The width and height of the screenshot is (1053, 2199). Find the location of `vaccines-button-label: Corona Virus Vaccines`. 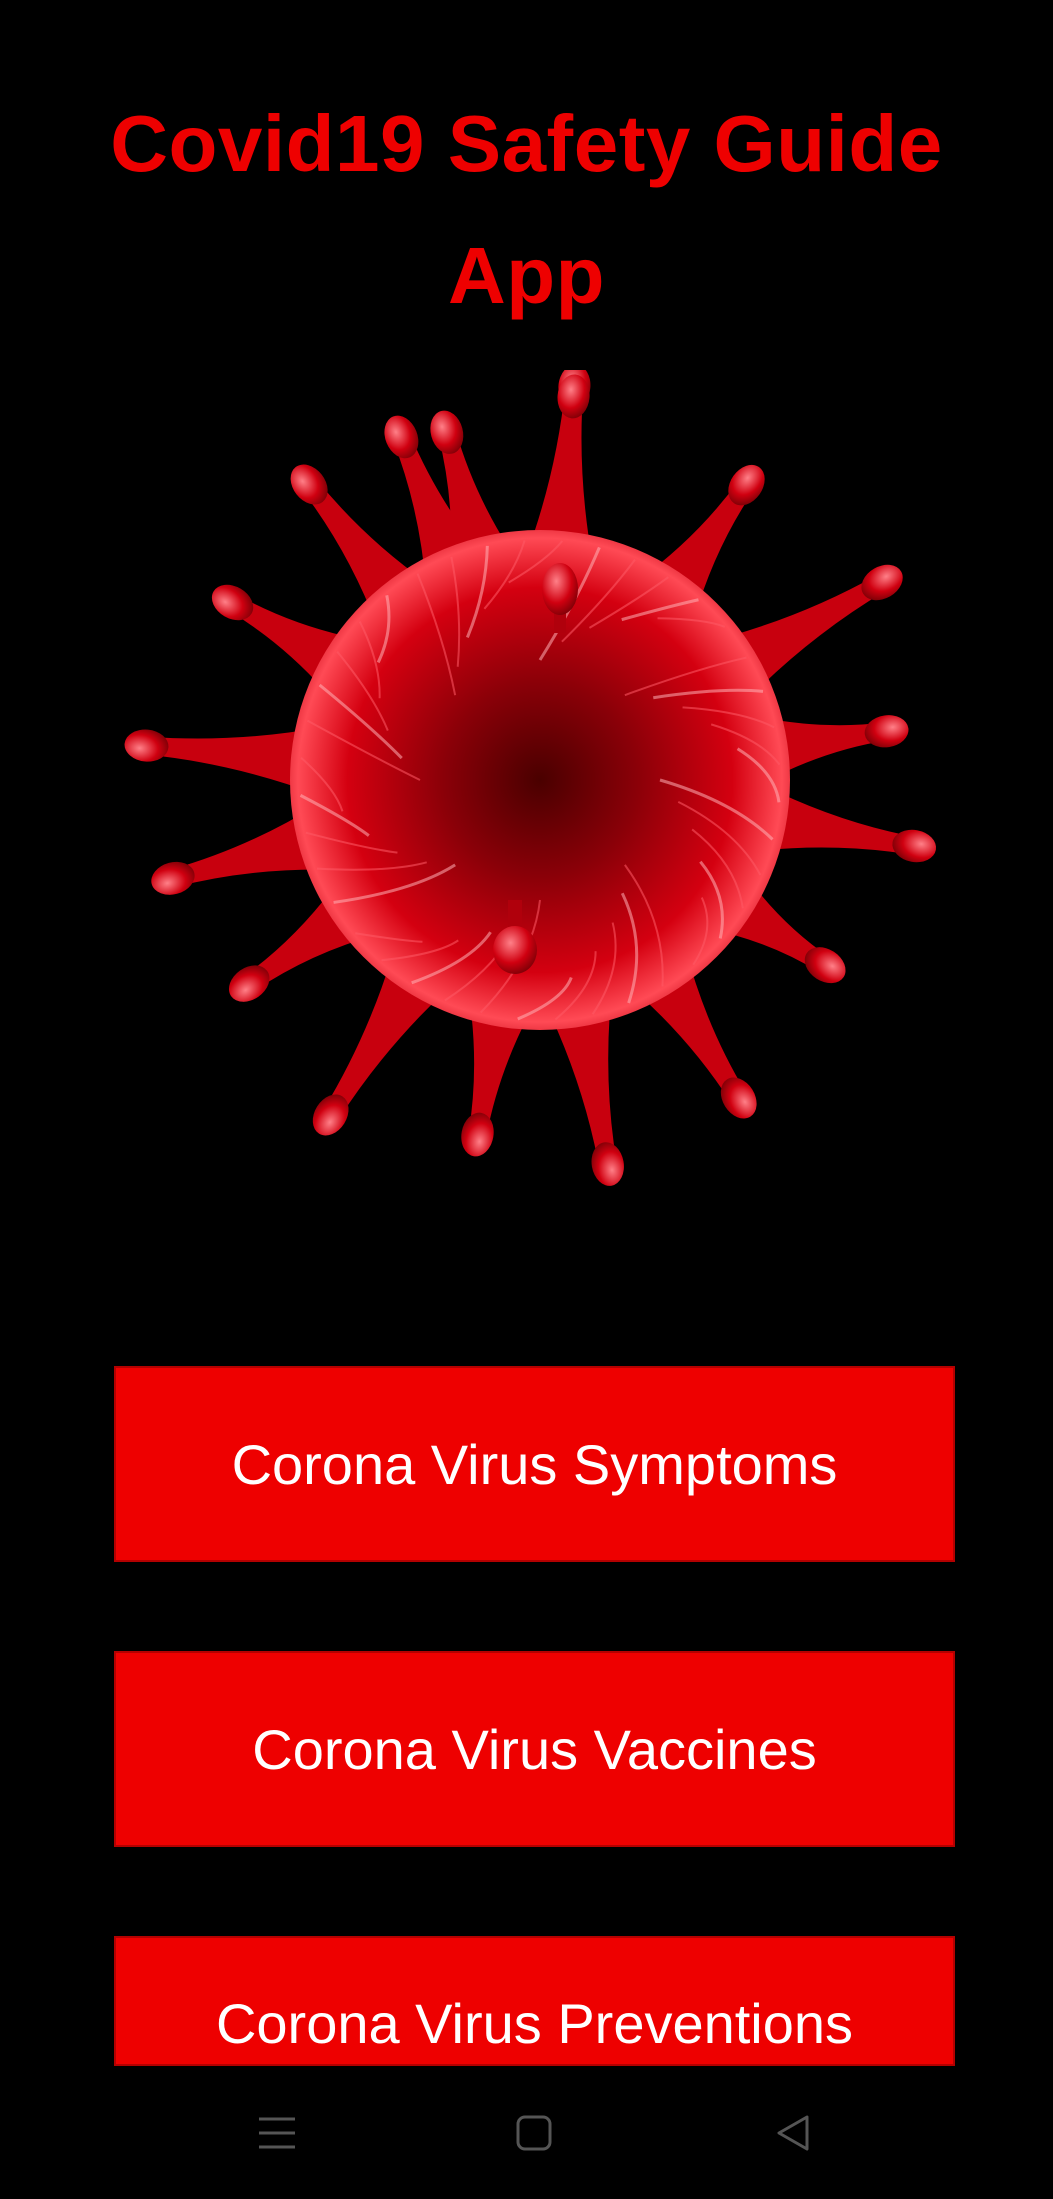

vaccines-button-label: Corona Virus Vaccines is located at coordinates (534, 1749).